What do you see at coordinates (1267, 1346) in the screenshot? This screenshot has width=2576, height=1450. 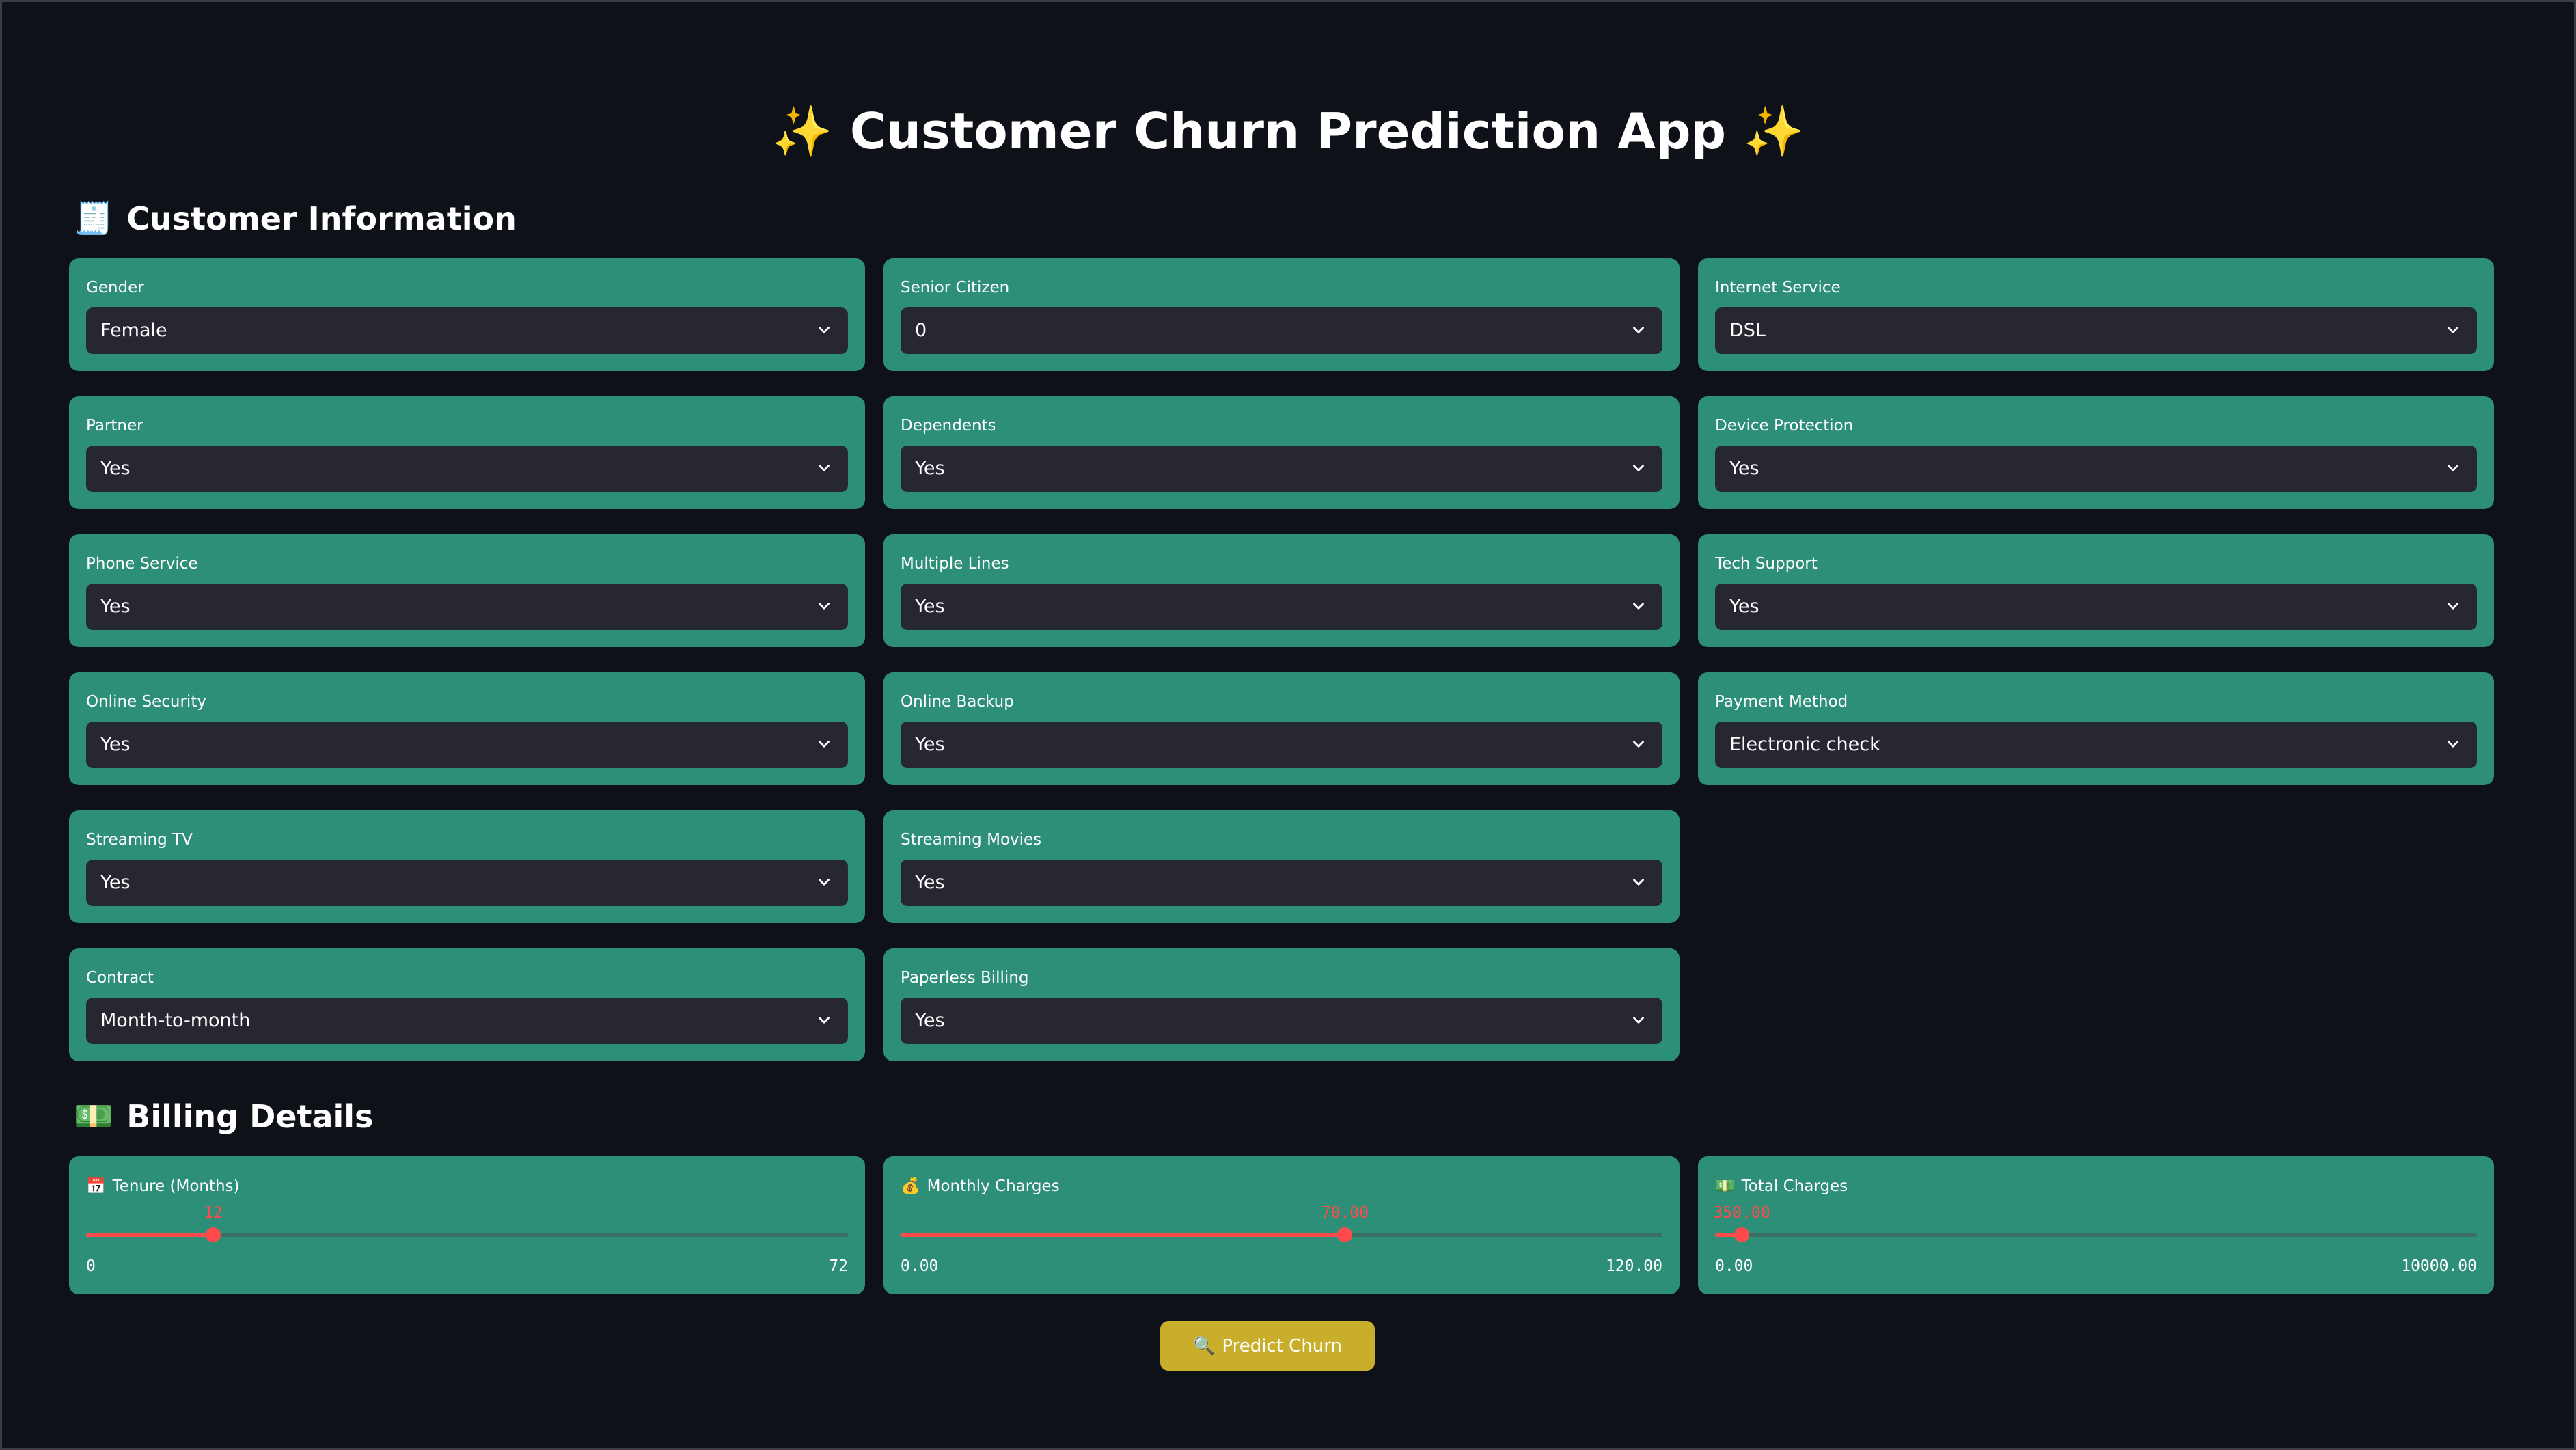 I see `predict-churn-button: 🔍 Predict Churn` at bounding box center [1267, 1346].